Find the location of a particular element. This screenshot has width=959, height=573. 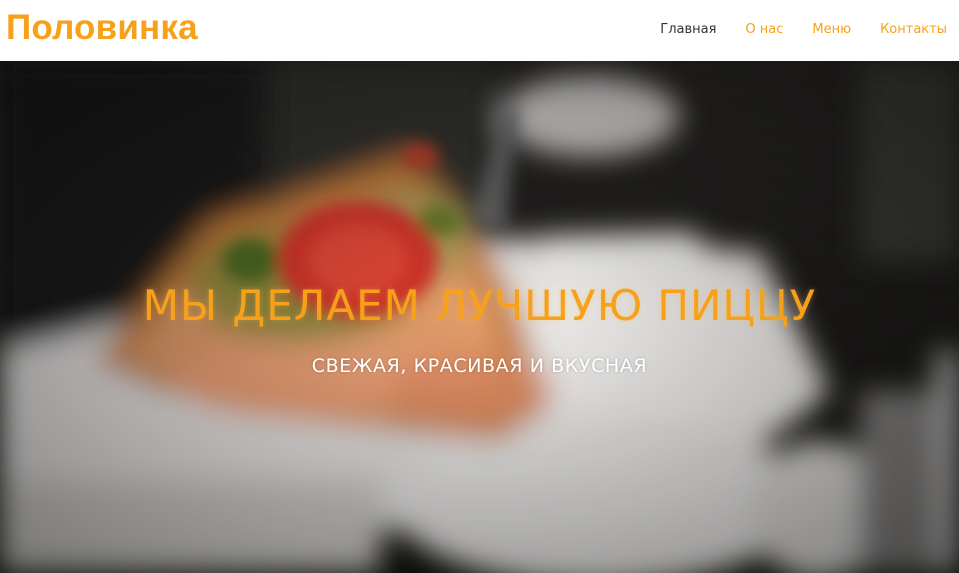

main-nav: Главная О нас Меню Контакты is located at coordinates (789, 30).